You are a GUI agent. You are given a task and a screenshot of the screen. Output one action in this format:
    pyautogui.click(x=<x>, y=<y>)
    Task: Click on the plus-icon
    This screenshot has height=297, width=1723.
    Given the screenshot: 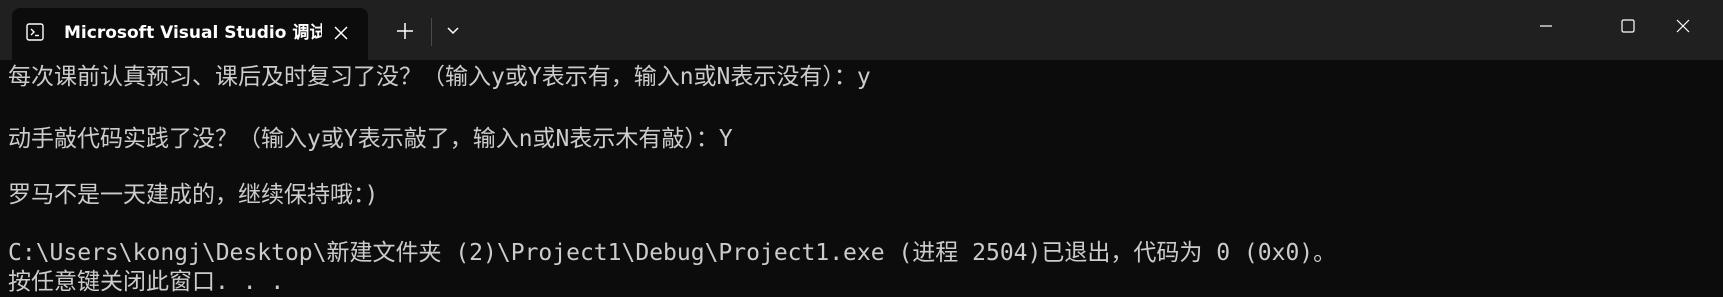 What is the action you would take?
    pyautogui.click(x=405, y=31)
    